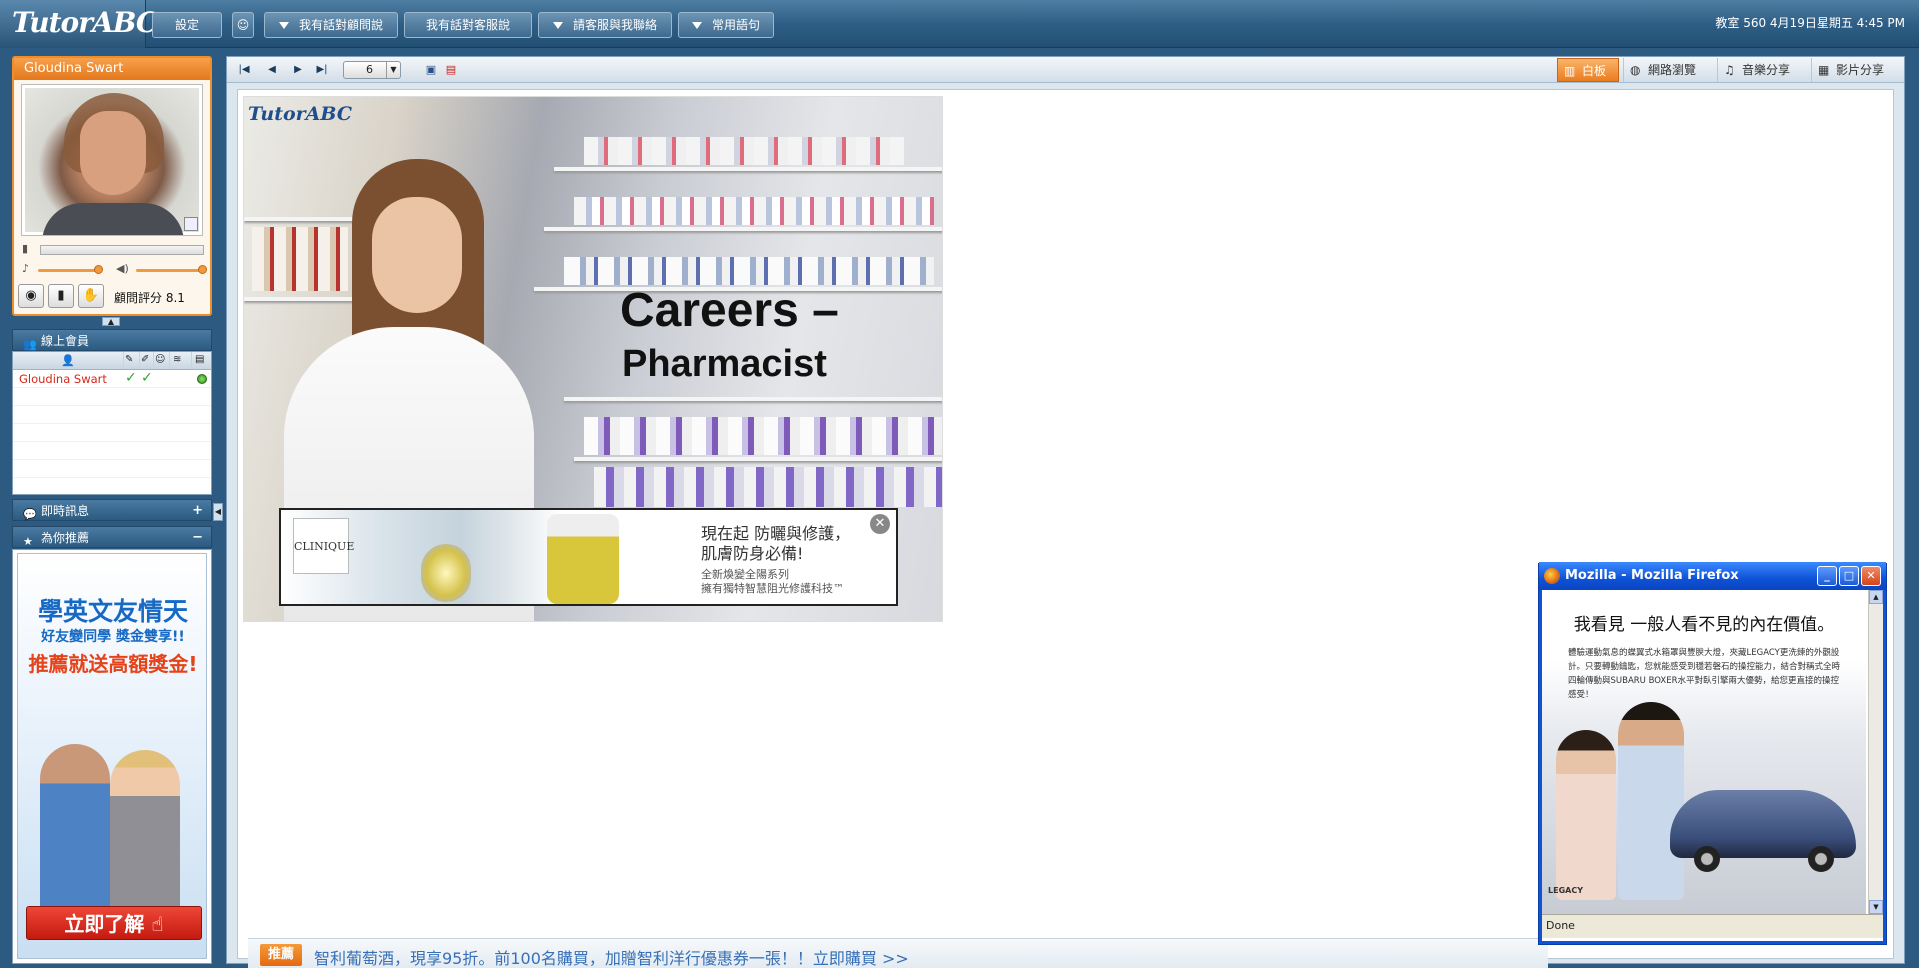 This screenshot has height=968, width=1919. What do you see at coordinates (1588, 70) in the screenshot?
I see `tab-whiteboard: ▥ 白板` at bounding box center [1588, 70].